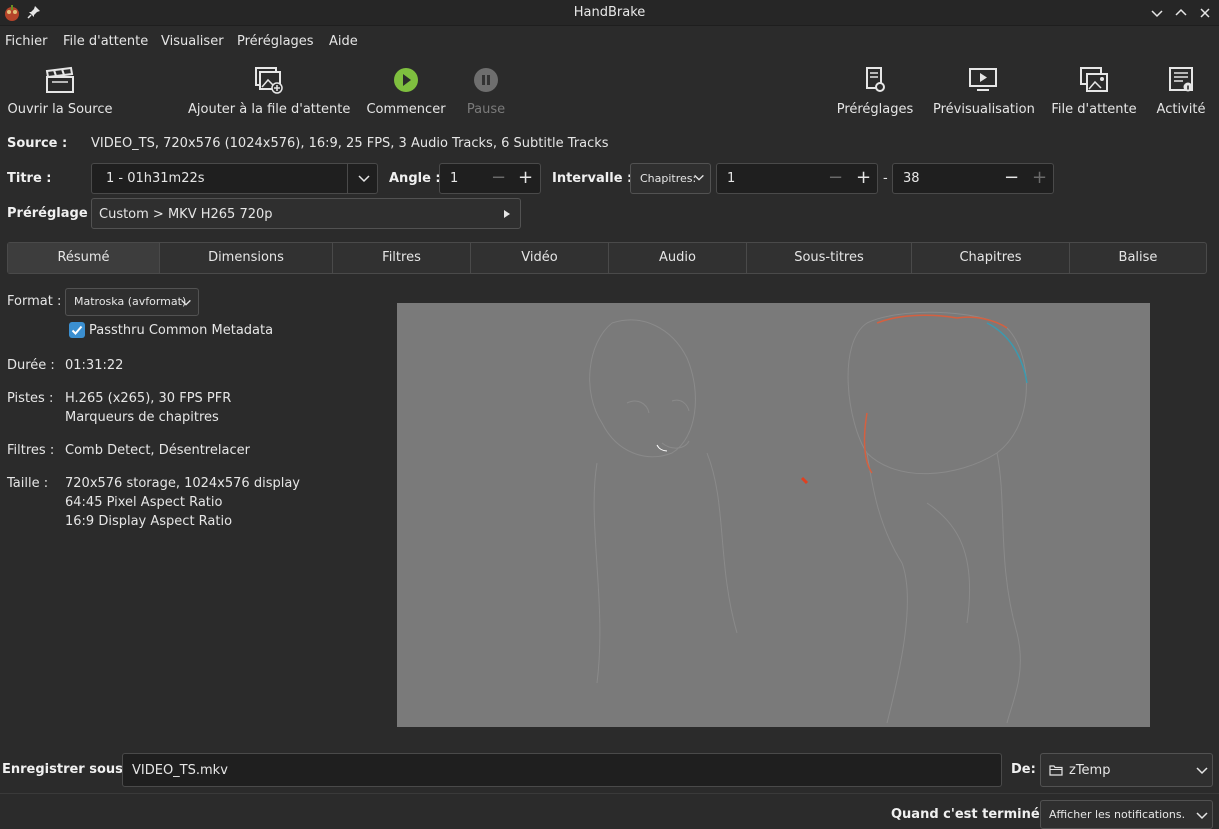  What do you see at coordinates (157, 450) in the screenshot?
I see `filters-value: Comb Detect, Désentrelacer` at bounding box center [157, 450].